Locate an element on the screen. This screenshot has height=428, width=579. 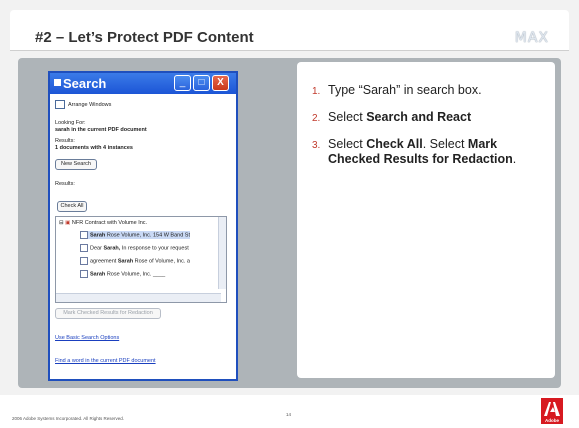
max-logo: MAX is located at coordinates (531, 38).